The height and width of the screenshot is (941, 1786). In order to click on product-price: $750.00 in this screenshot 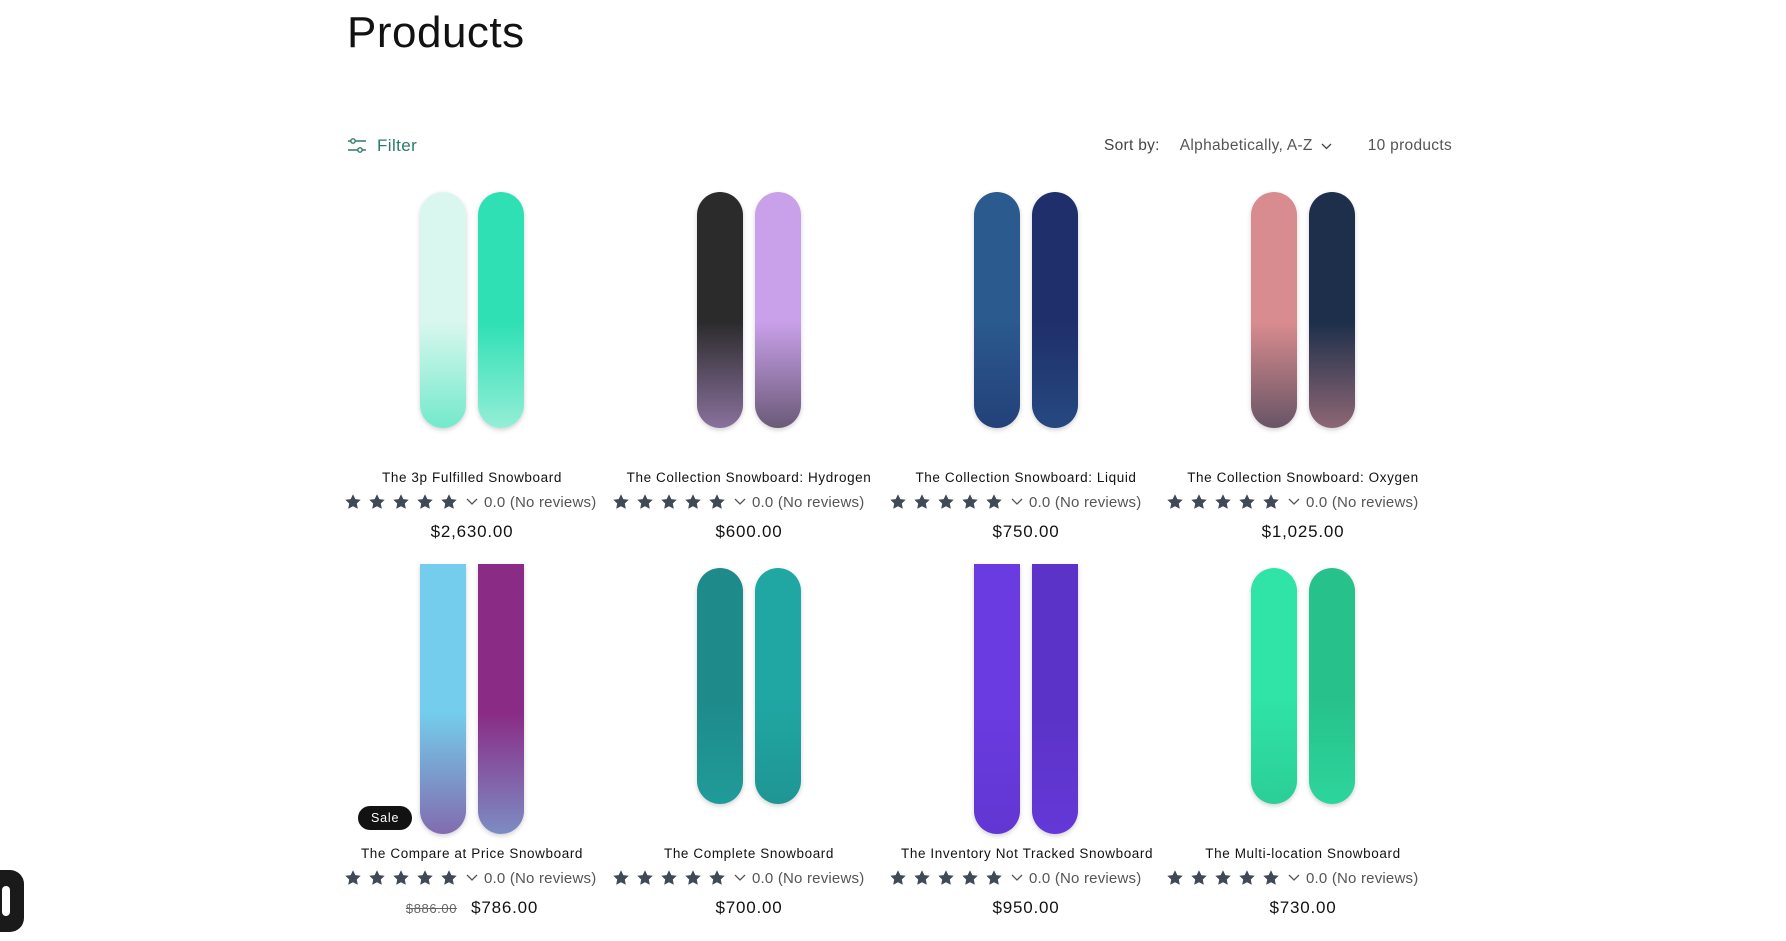, I will do `click(1026, 532)`.